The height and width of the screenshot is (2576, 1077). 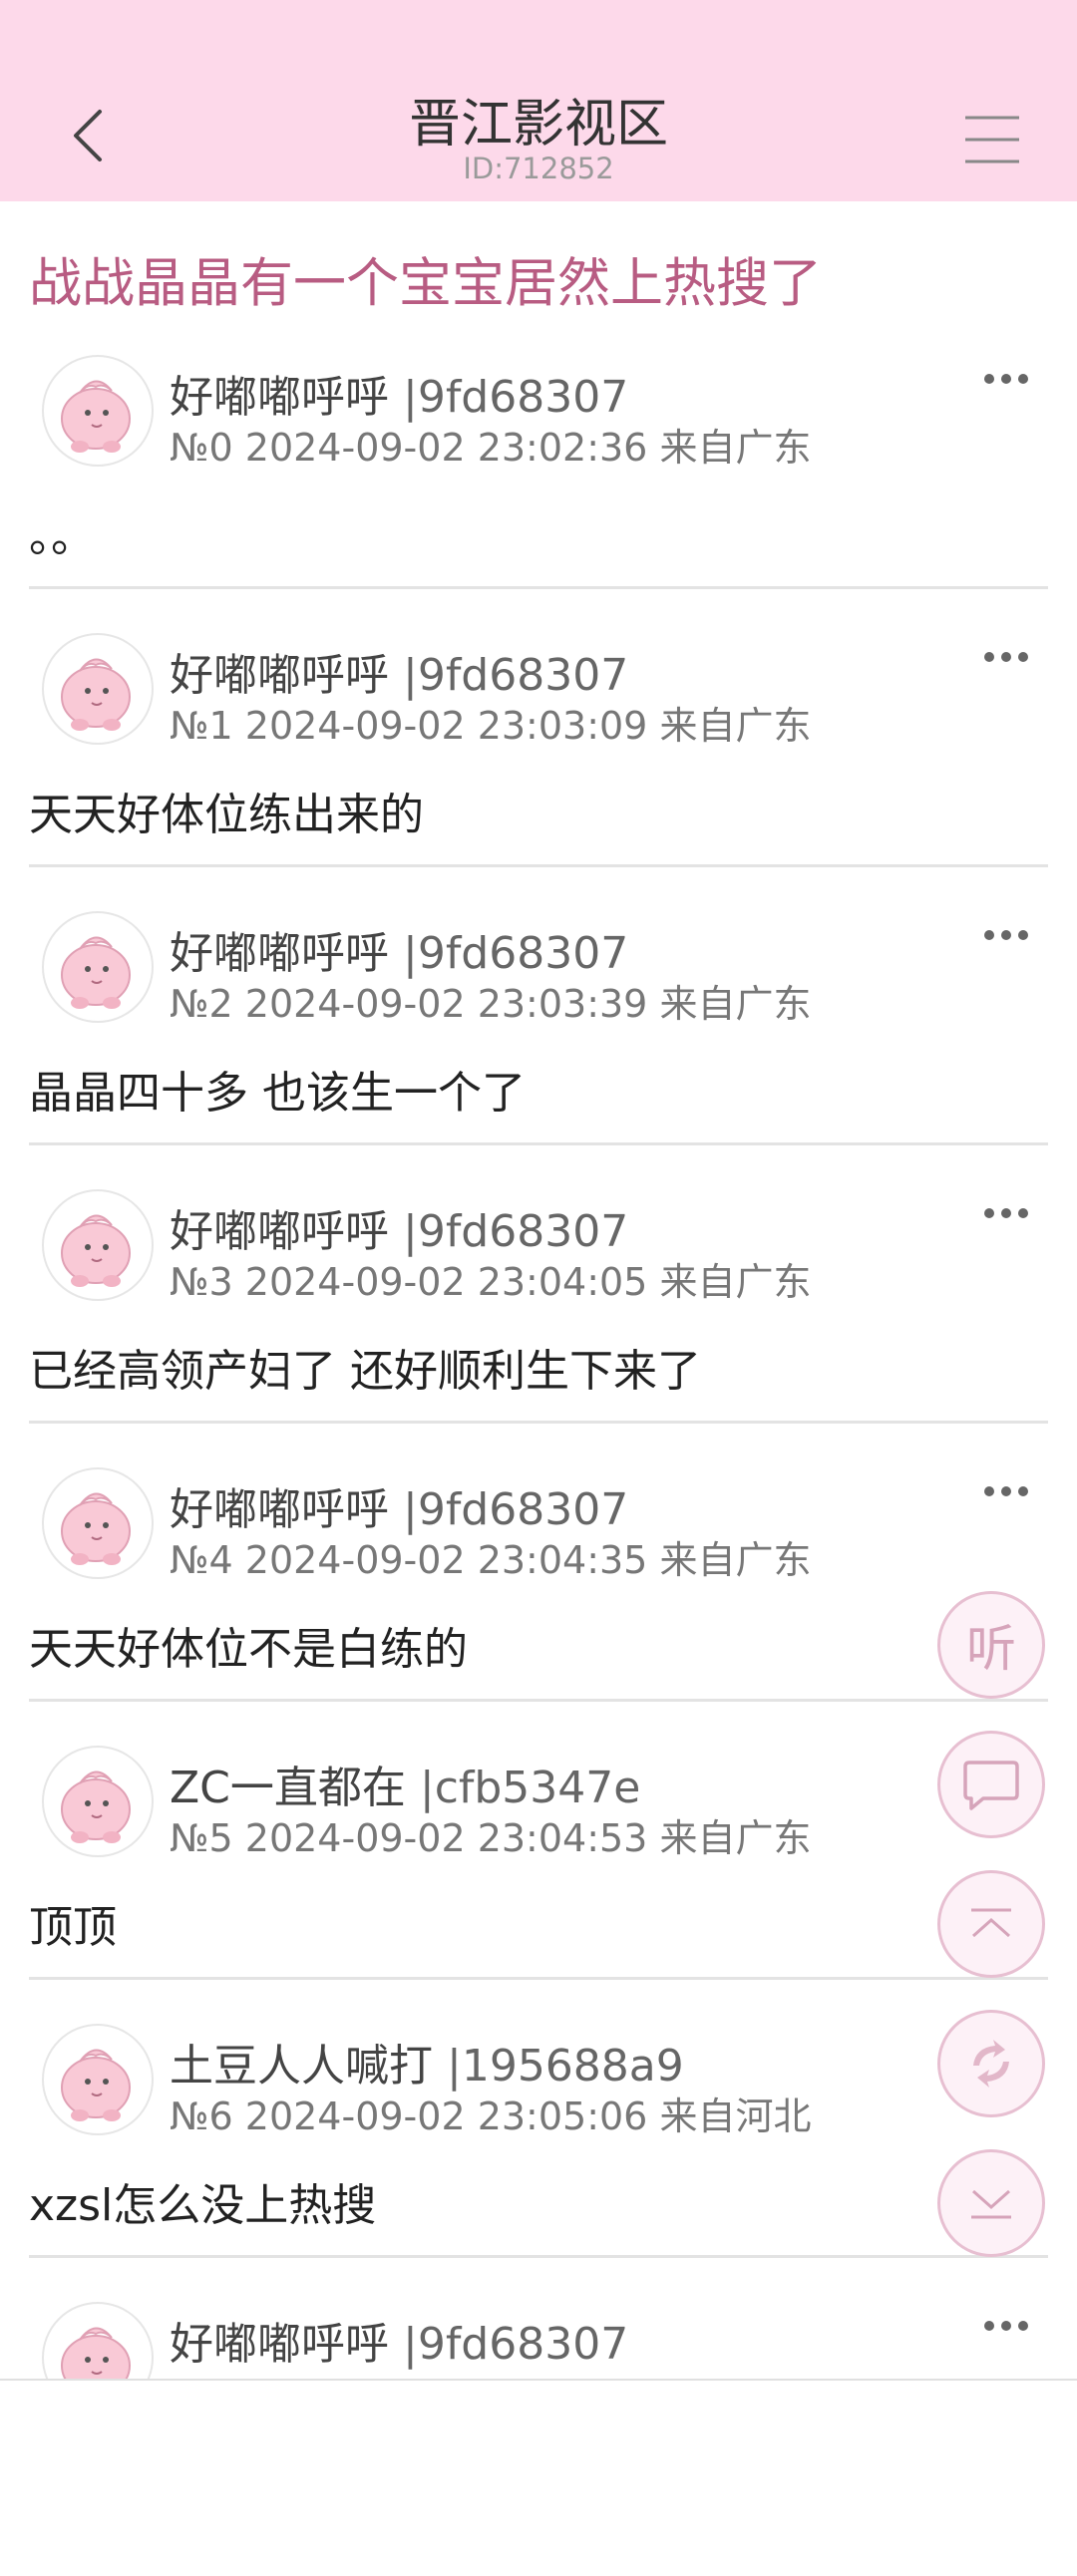 What do you see at coordinates (288, 1788) in the screenshot?
I see `author-name: ZC一直都在` at bounding box center [288, 1788].